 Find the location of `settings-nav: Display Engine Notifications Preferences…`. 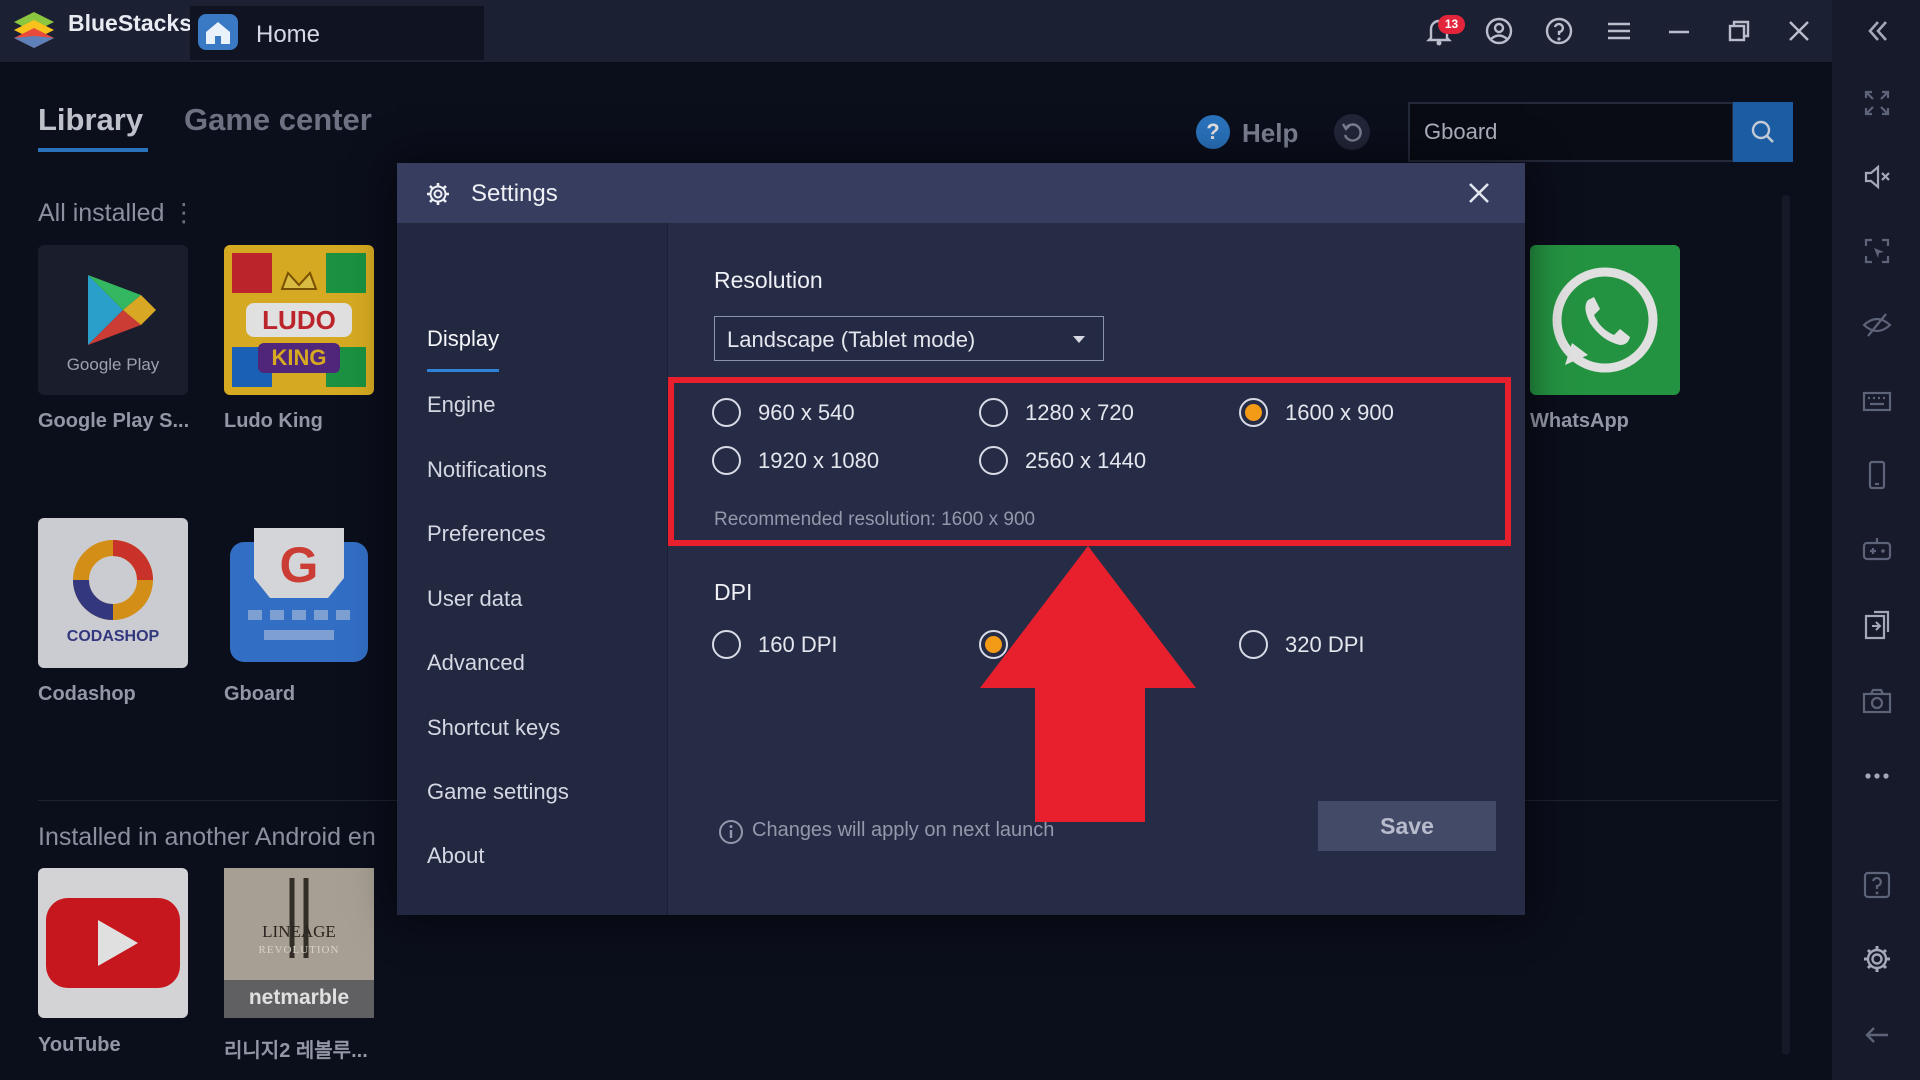

settings-nav: Display Engine Notifications Preferences… is located at coordinates (532, 569).